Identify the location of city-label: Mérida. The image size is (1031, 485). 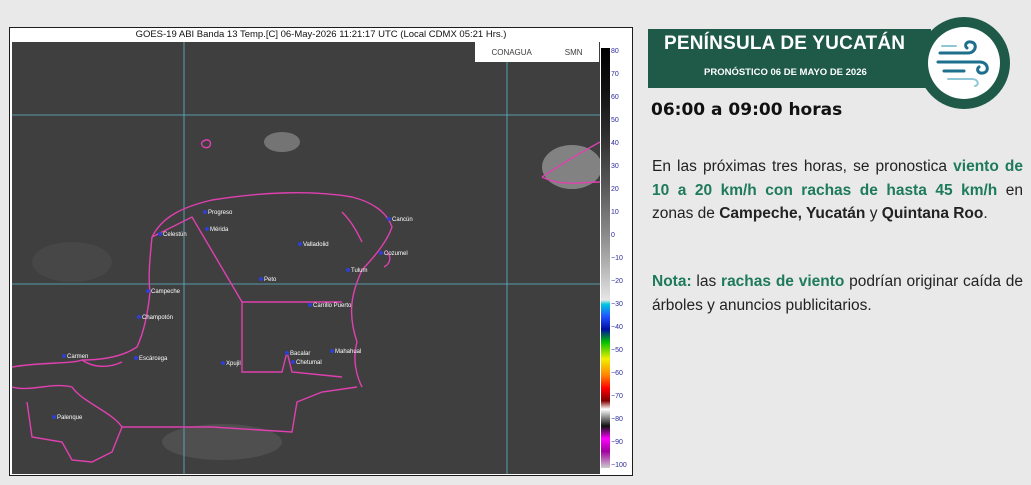
(216, 230).